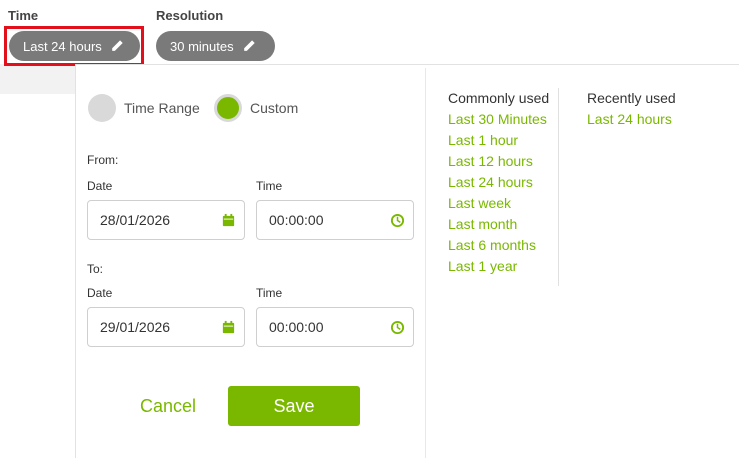 This screenshot has width=739, height=458. I want to click on to-date-input: 29/01/2026, so click(166, 327).